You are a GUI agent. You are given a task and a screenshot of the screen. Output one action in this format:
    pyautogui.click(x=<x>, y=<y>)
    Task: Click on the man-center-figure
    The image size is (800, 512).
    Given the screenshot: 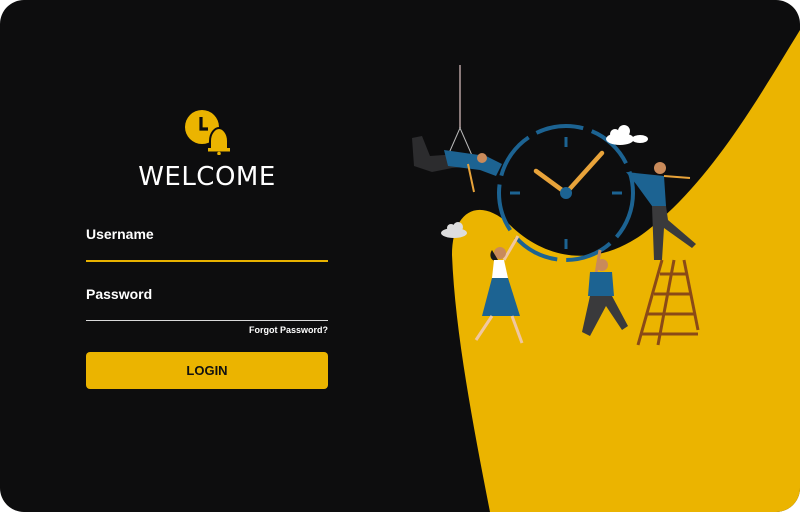 What is the action you would take?
    pyautogui.click(x=605, y=292)
    